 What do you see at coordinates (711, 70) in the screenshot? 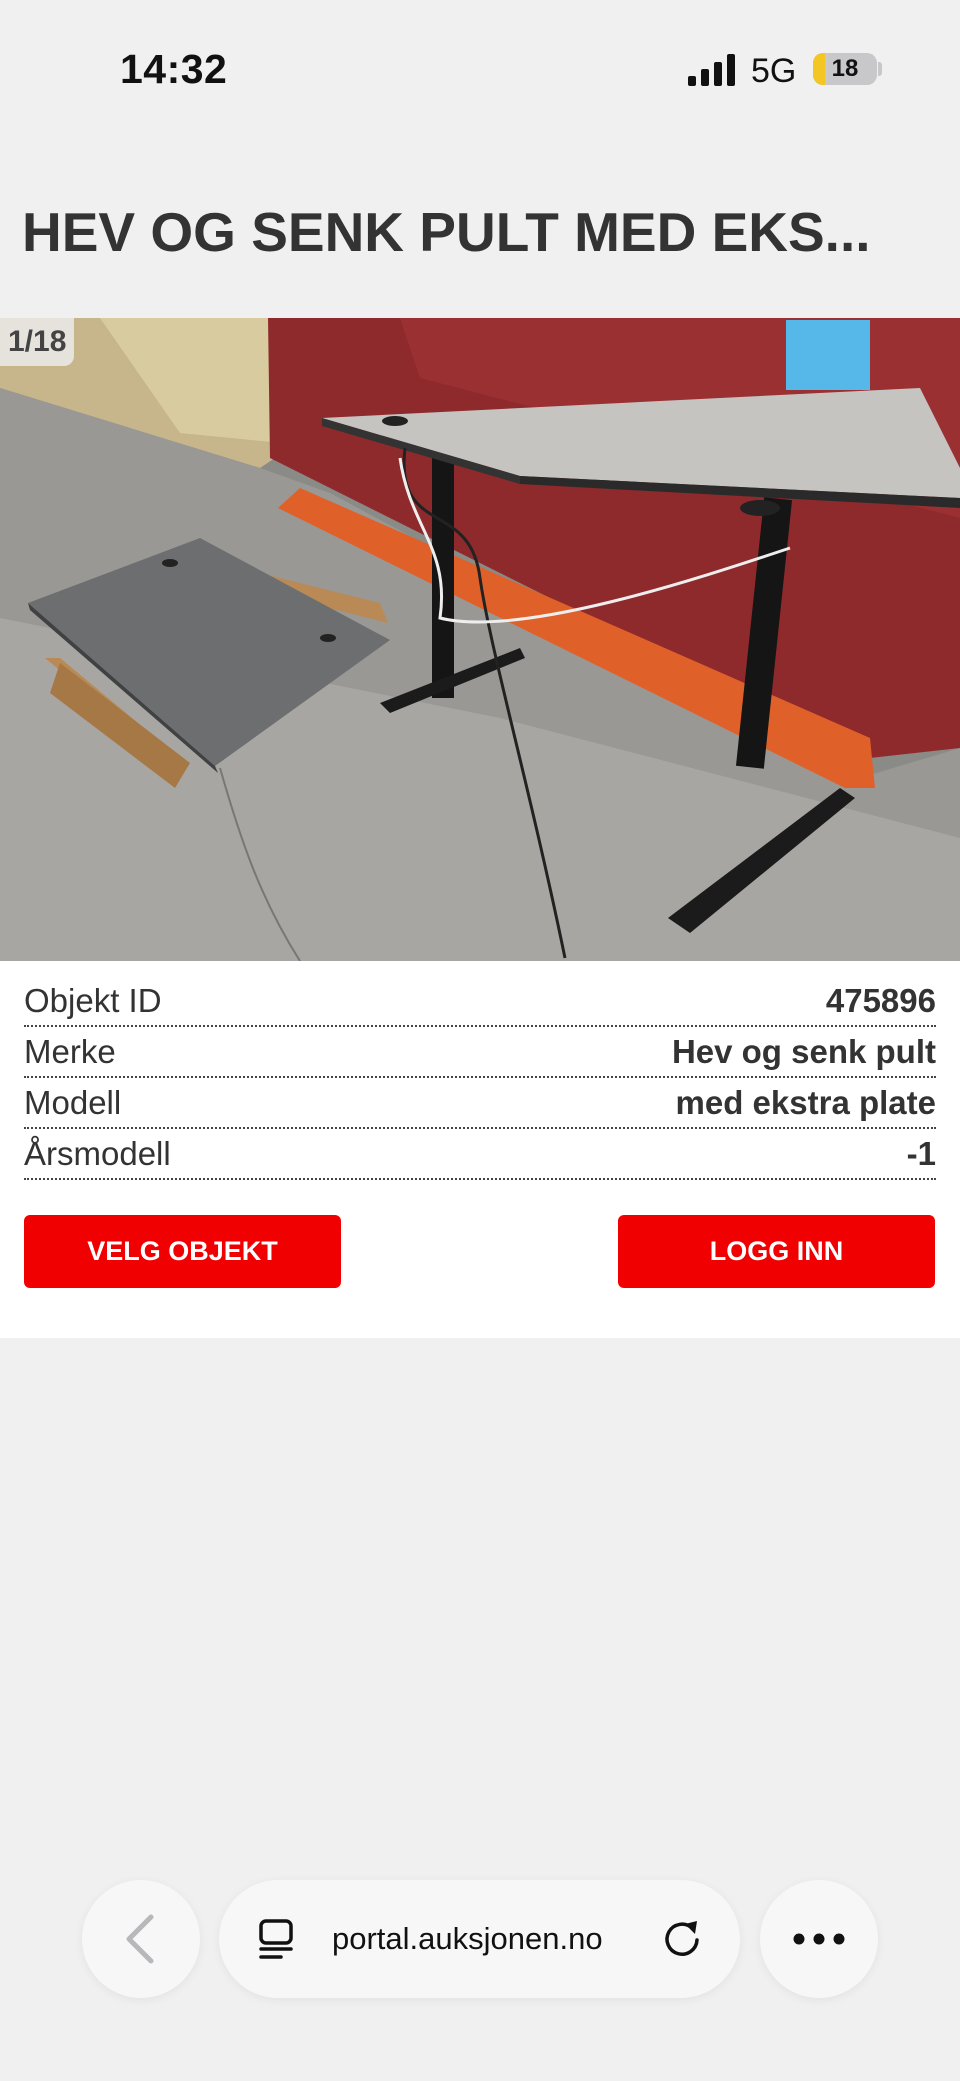
I see `signal-icon` at bounding box center [711, 70].